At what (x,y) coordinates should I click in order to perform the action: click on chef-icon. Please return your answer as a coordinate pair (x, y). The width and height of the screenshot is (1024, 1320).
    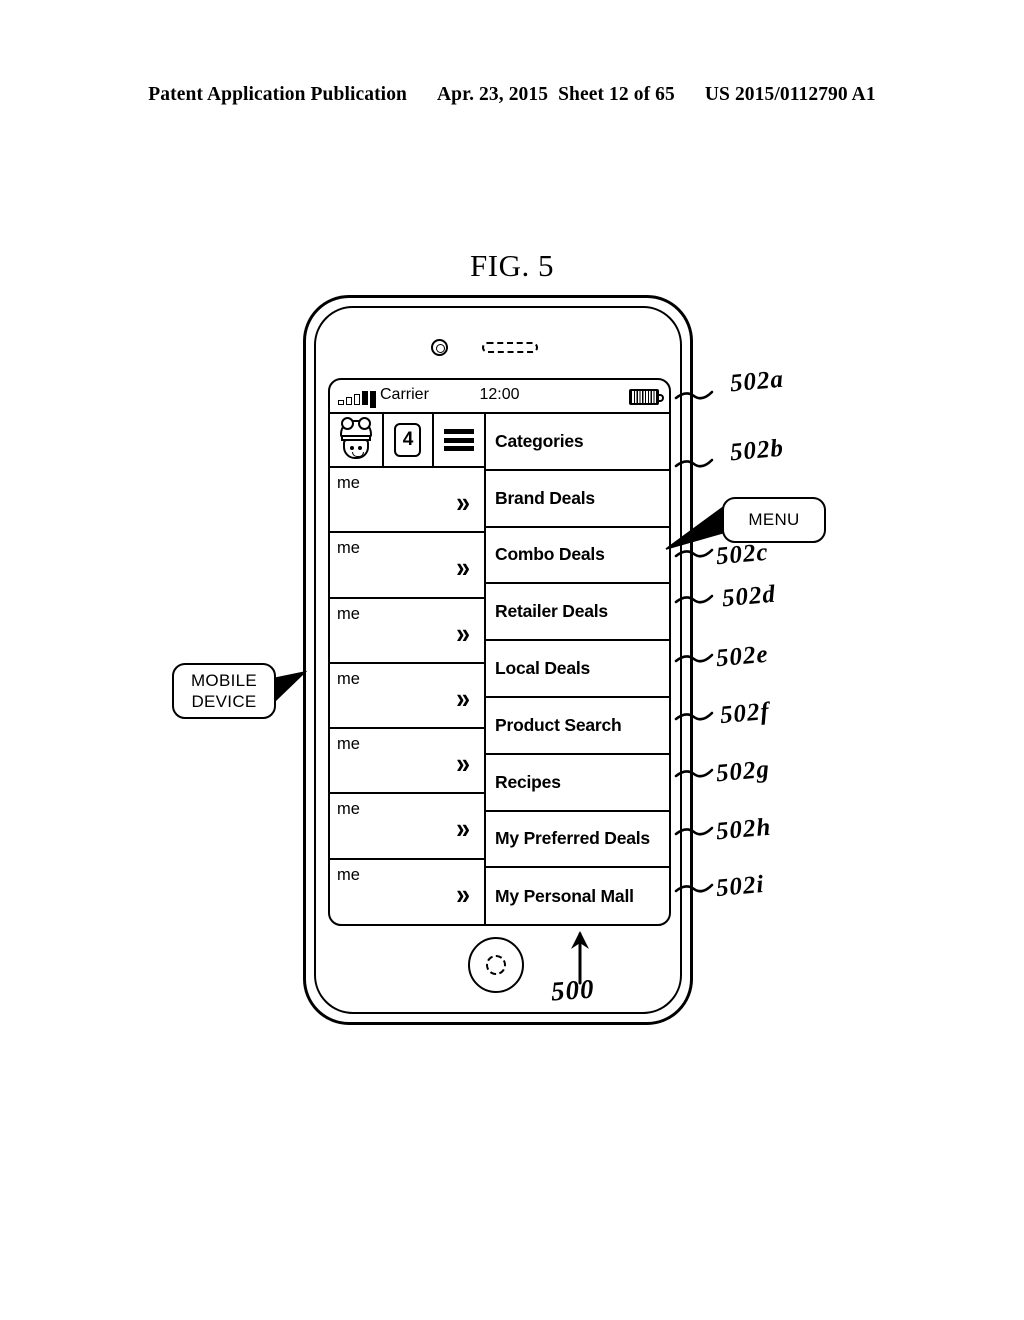
    Looking at the image, I should click on (356, 438).